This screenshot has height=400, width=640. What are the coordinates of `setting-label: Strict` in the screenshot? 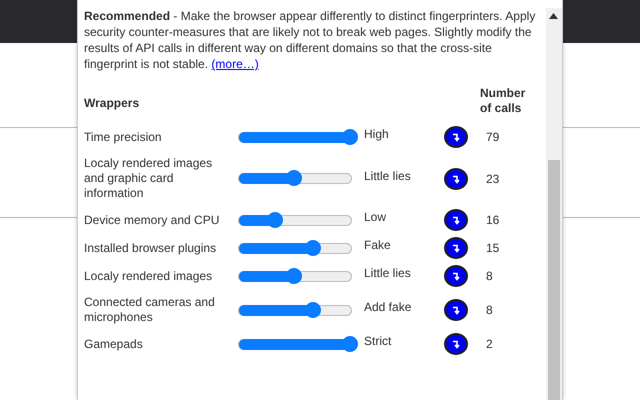 It's located at (377, 341).